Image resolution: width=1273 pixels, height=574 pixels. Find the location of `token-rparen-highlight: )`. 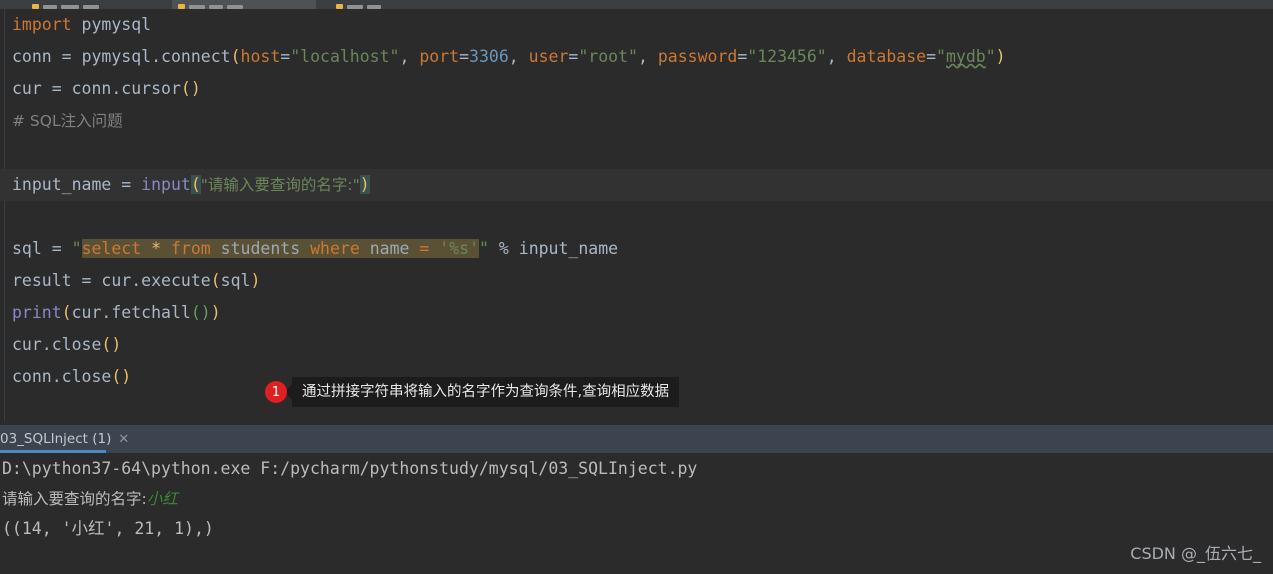

token-rparen-highlight: ) is located at coordinates (364, 184).